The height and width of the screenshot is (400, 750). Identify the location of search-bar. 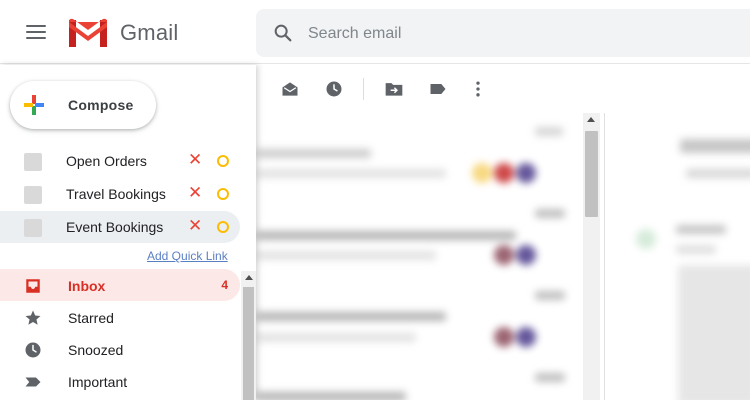
(503, 33).